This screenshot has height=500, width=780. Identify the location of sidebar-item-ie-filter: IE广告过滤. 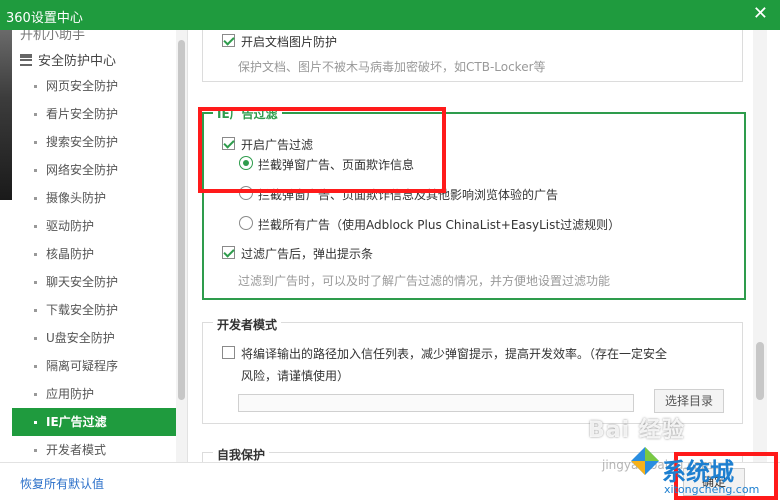
(94, 422).